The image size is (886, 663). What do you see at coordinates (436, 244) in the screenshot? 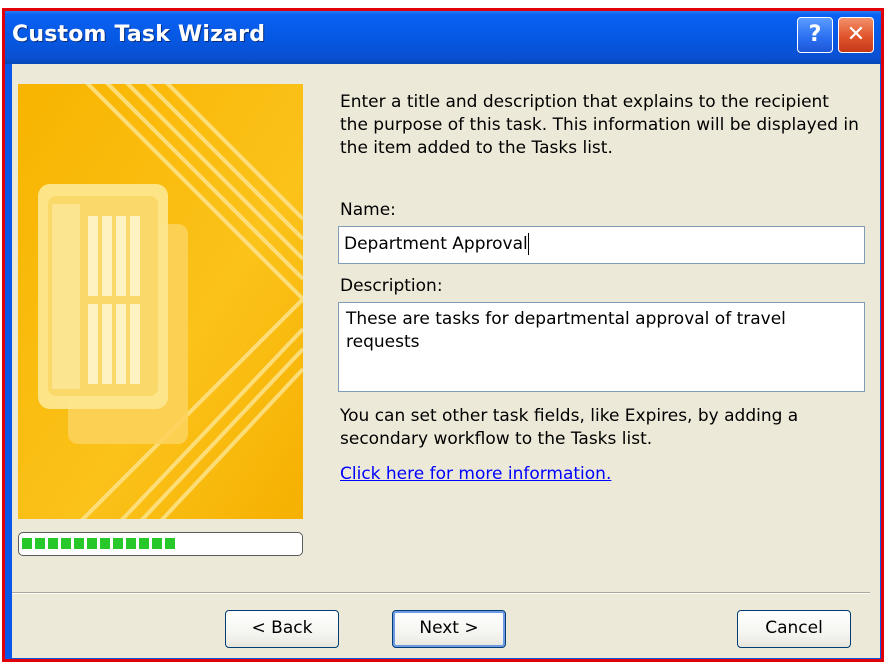
I see `name-input-value: Department Approval` at bounding box center [436, 244].